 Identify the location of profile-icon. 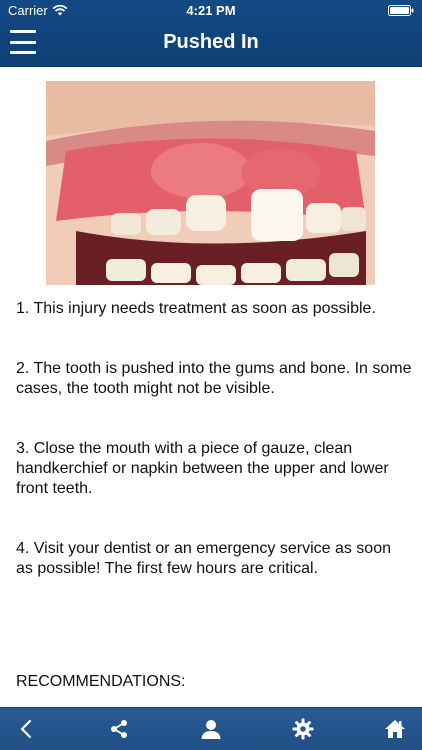
(211, 729).